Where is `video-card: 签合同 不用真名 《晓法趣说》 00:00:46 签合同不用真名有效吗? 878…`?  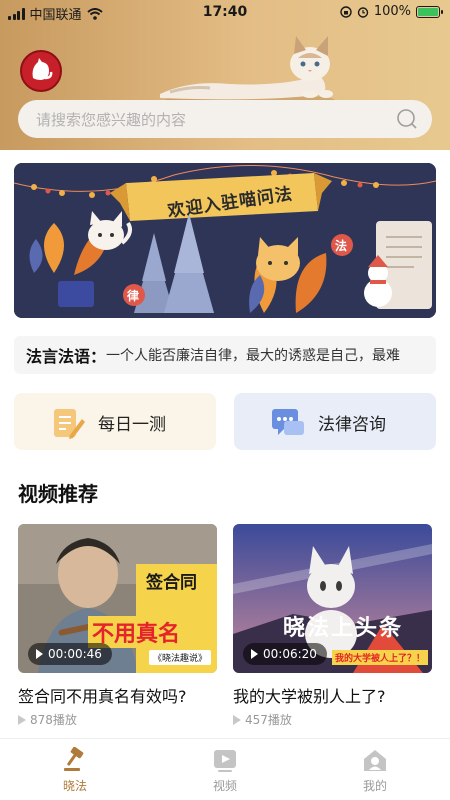
video-card: 签合同 不用真名 《晓法趣说》 00:00:46 签合同不用真名有效吗? 878… is located at coordinates (117, 626).